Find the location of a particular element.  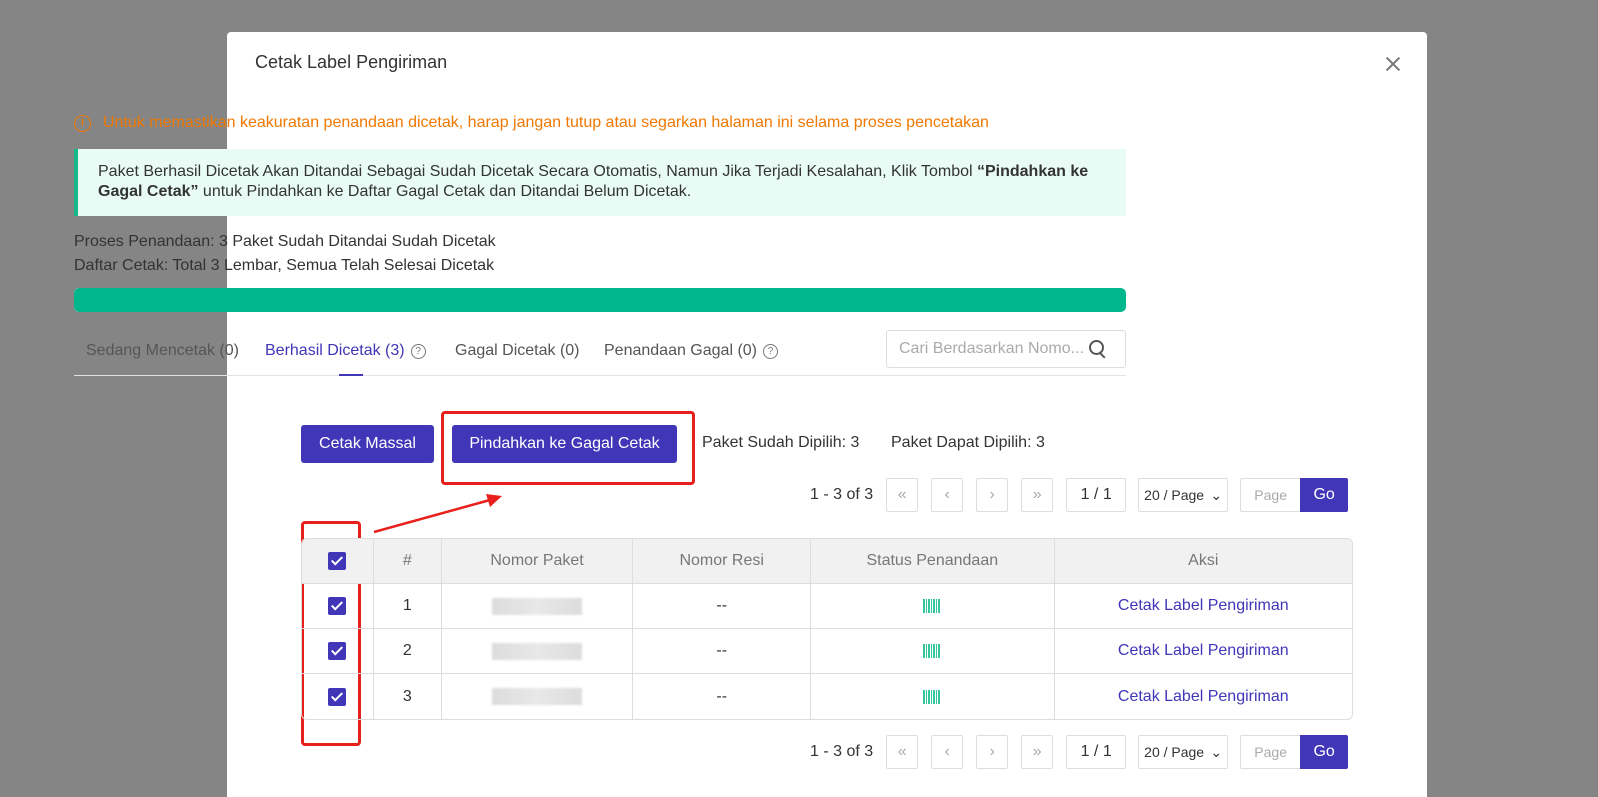

select-all-cell is located at coordinates (338, 561).